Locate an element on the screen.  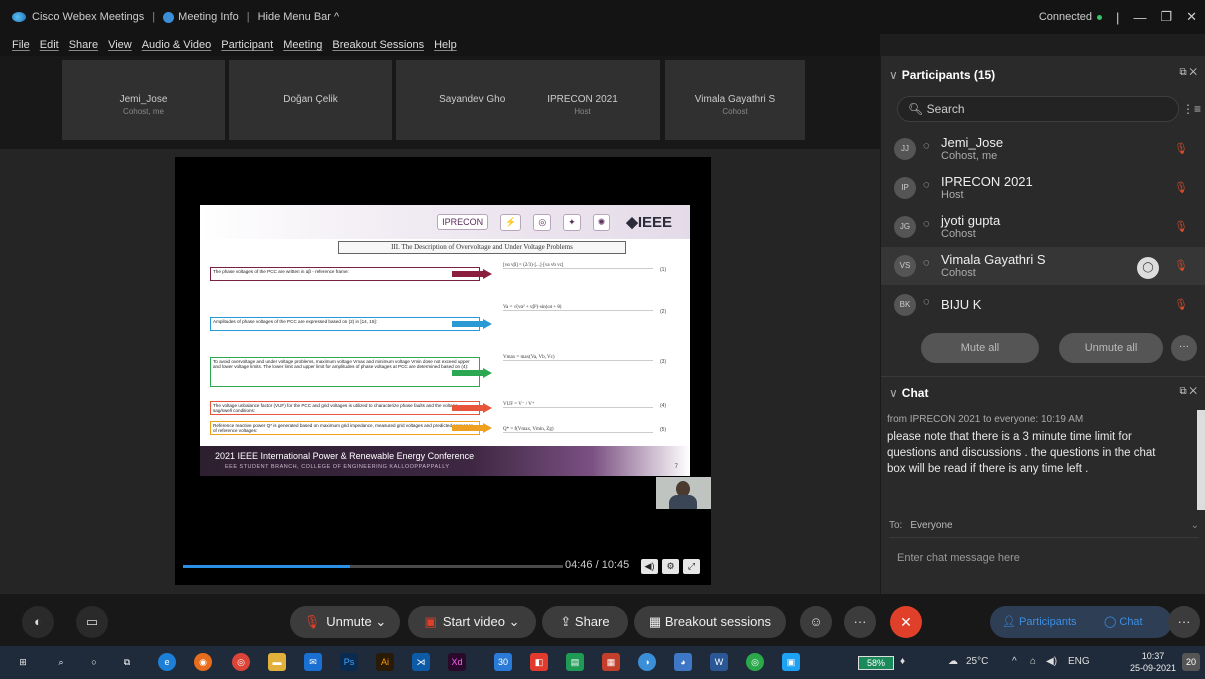
more-panels-icon: ··· is located at coordinates (1184, 622).